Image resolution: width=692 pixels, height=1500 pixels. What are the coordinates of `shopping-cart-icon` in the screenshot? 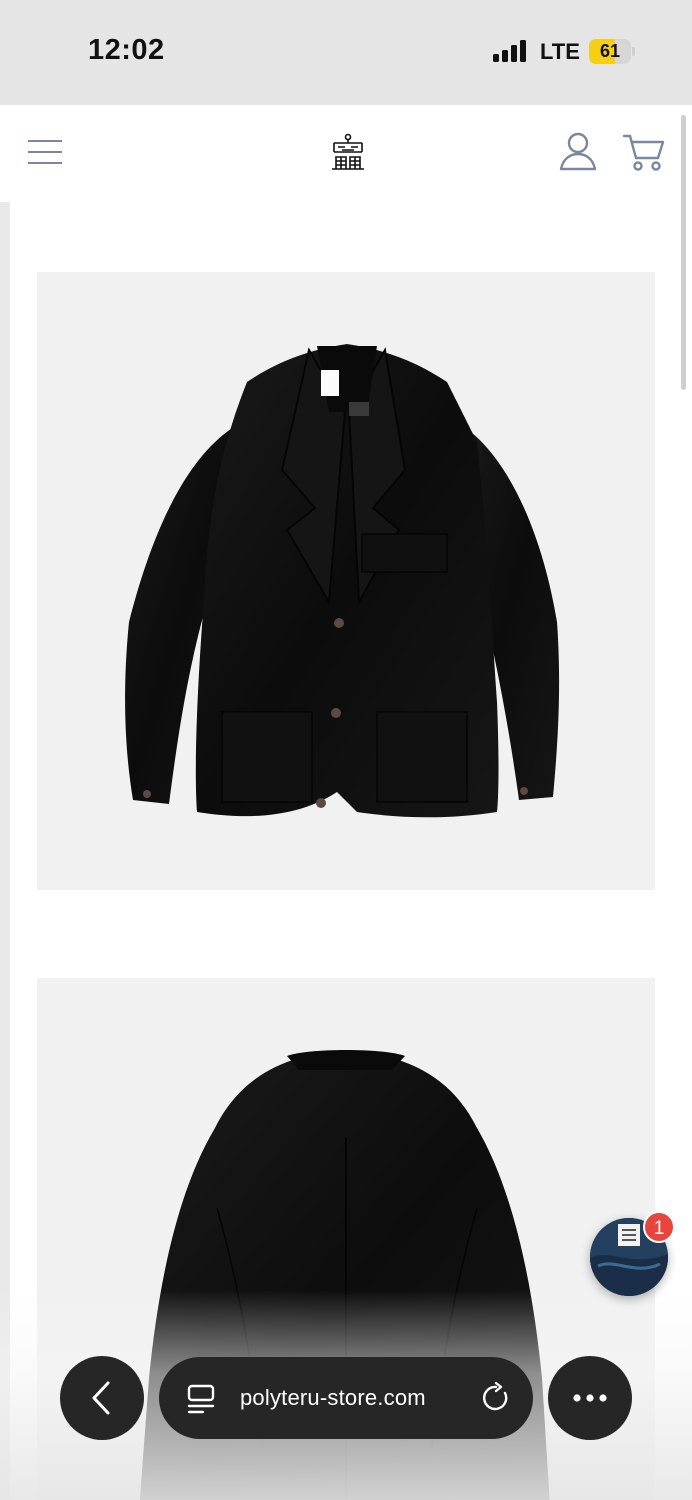 It's located at (644, 152).